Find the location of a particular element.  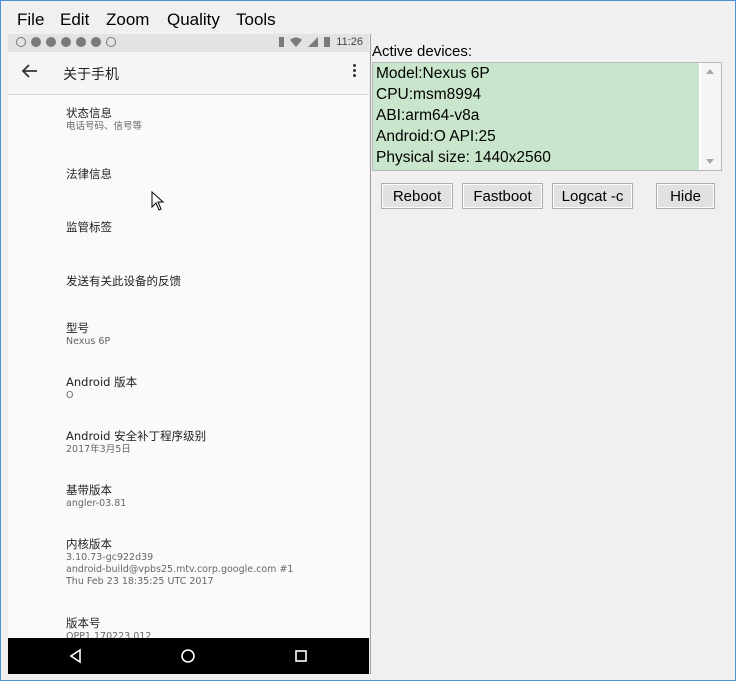

setting-security-patch: Android 安全补丁程序级别 2017年3月5日 is located at coordinates (136, 442).